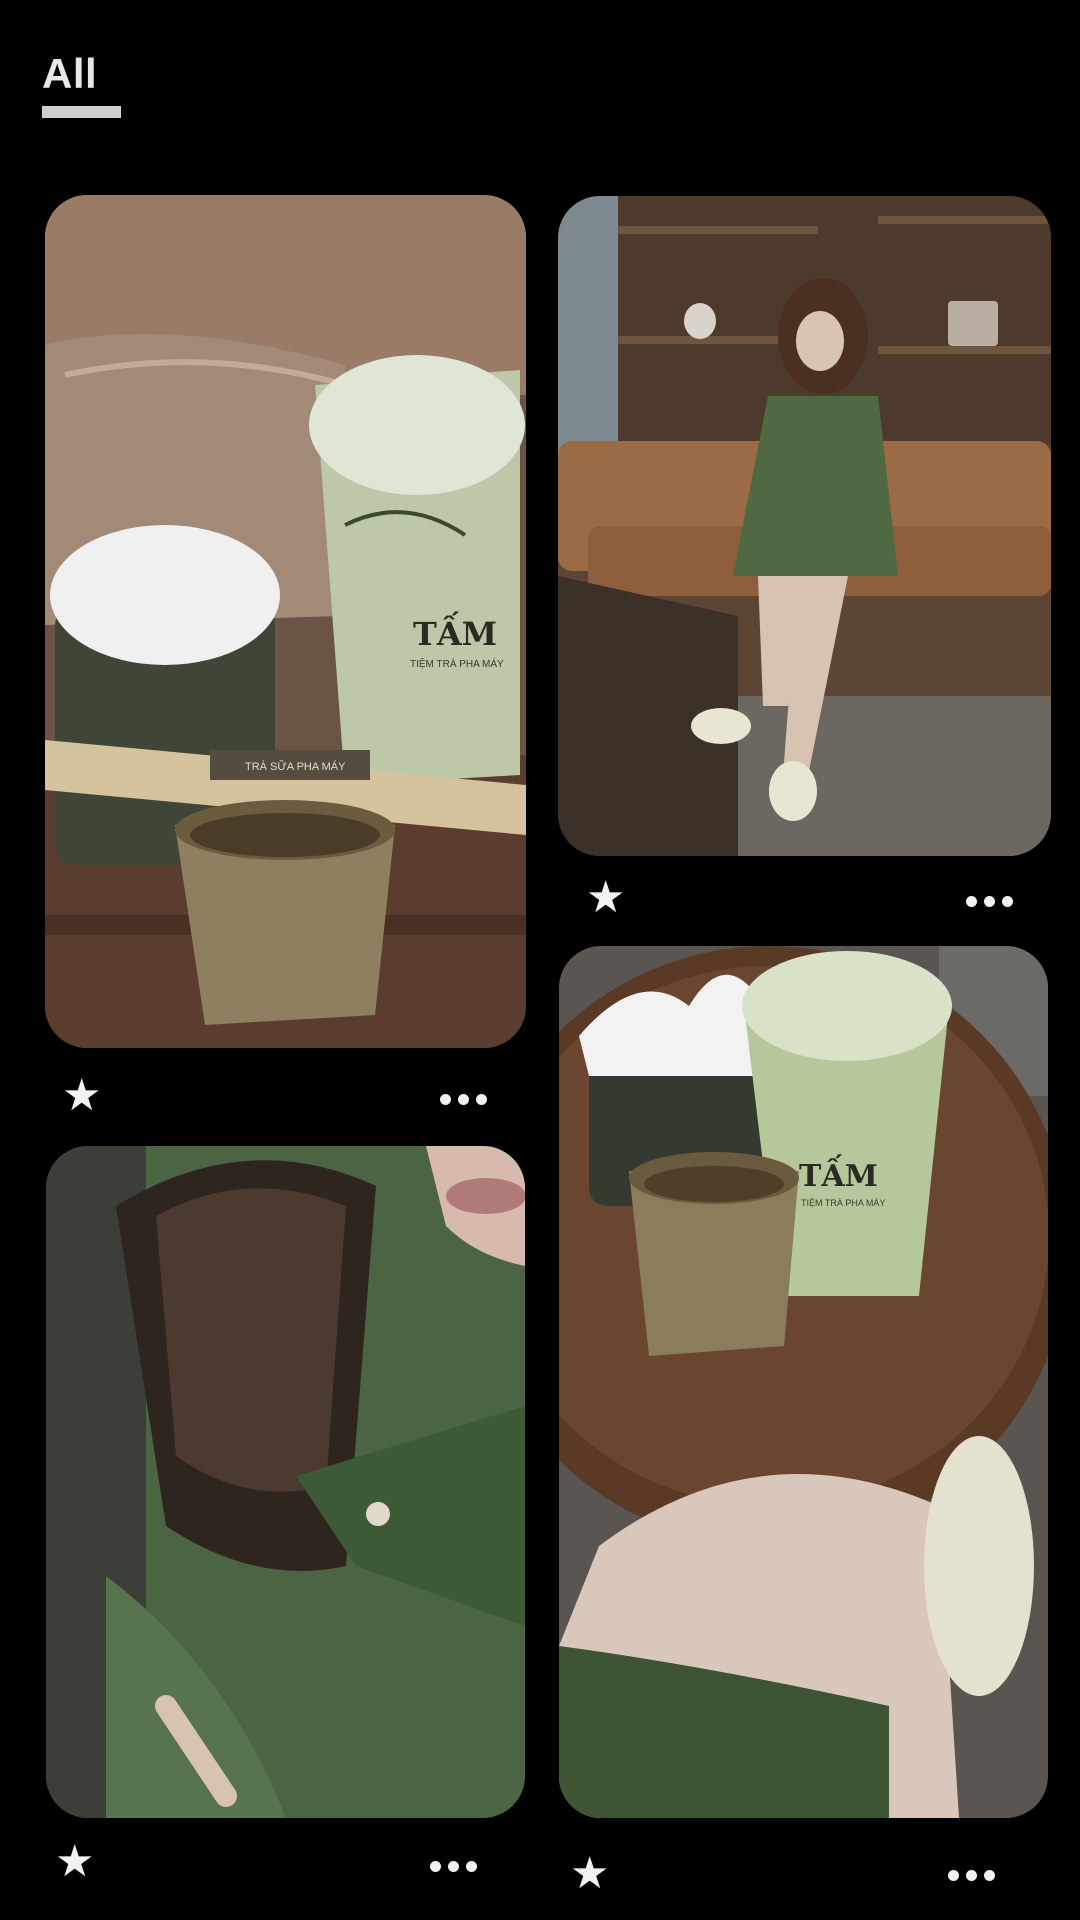 The height and width of the screenshot is (1920, 1080). Describe the element at coordinates (81, 112) in the screenshot. I see `tab-active-indicator` at that location.